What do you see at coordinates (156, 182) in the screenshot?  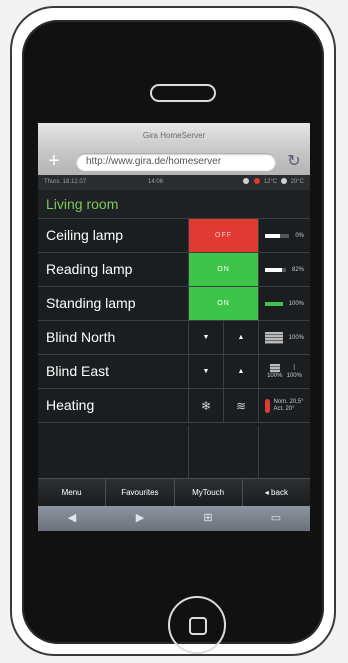 I see `status-time: 14:06` at bounding box center [156, 182].